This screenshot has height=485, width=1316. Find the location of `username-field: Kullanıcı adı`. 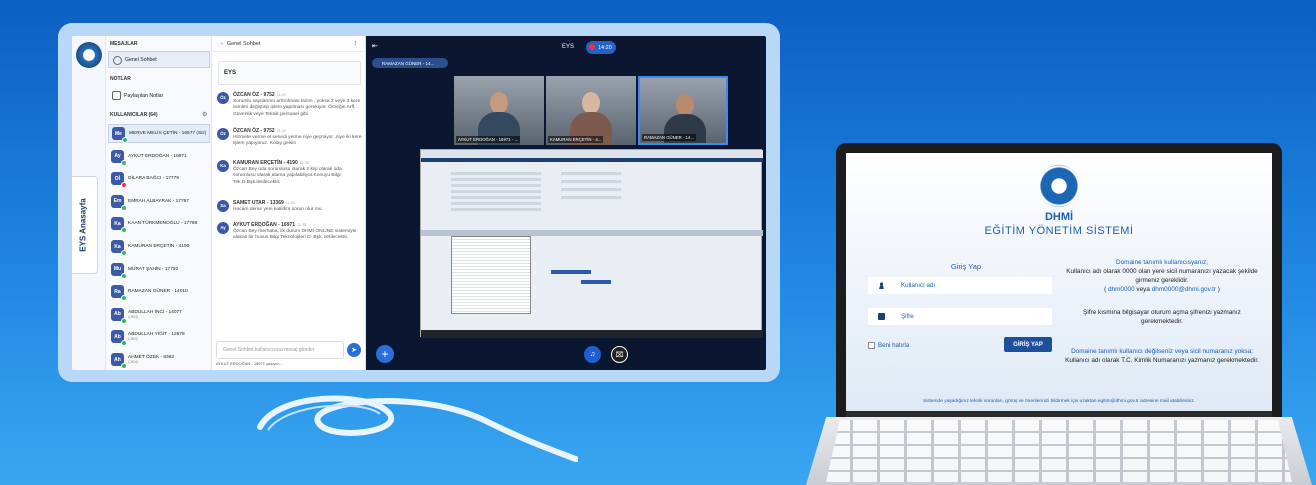

username-field: Kullanıcı adı is located at coordinates (960, 285).